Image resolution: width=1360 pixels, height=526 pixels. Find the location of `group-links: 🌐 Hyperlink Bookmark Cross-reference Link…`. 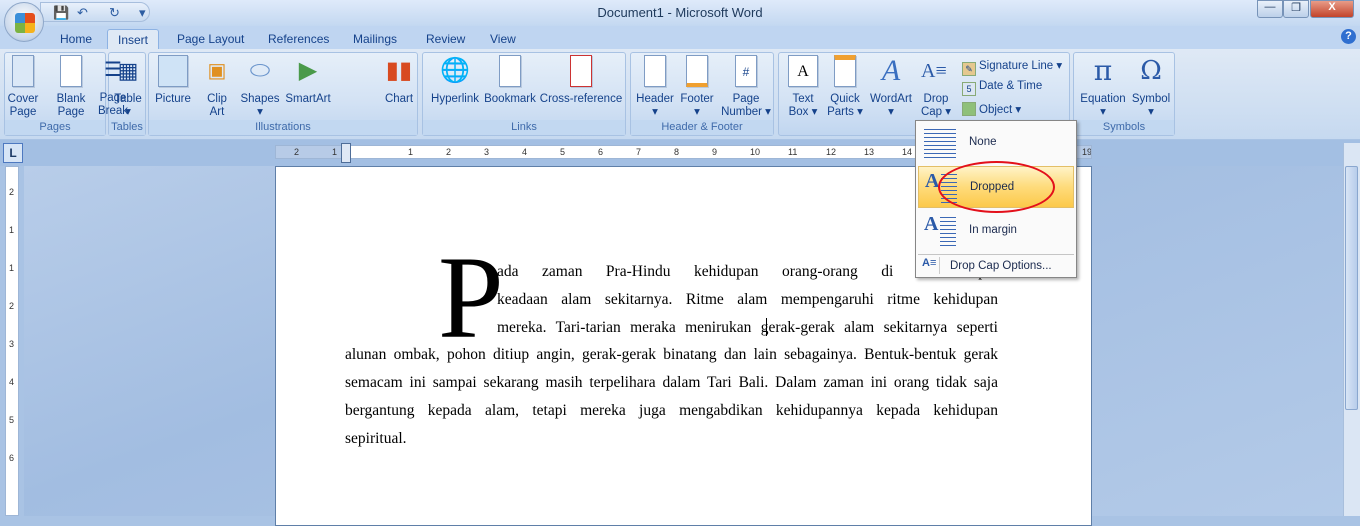

group-links: 🌐 Hyperlink Bookmark Cross-reference Link… is located at coordinates (524, 94).